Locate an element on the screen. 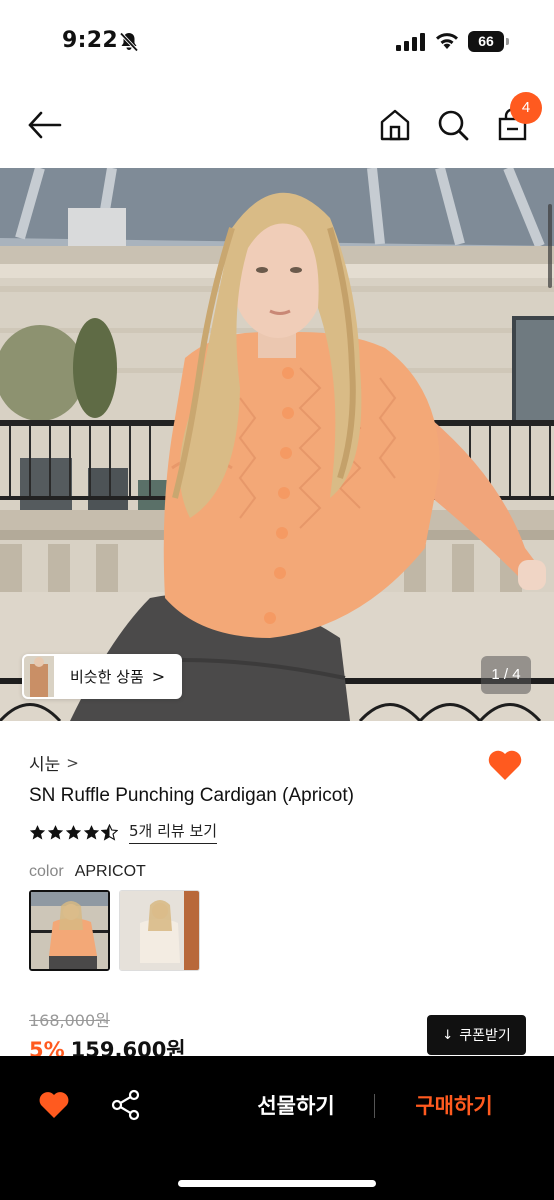 Image resolution: width=554 pixels, height=1200 pixels. battery-cap is located at coordinates (507, 41).